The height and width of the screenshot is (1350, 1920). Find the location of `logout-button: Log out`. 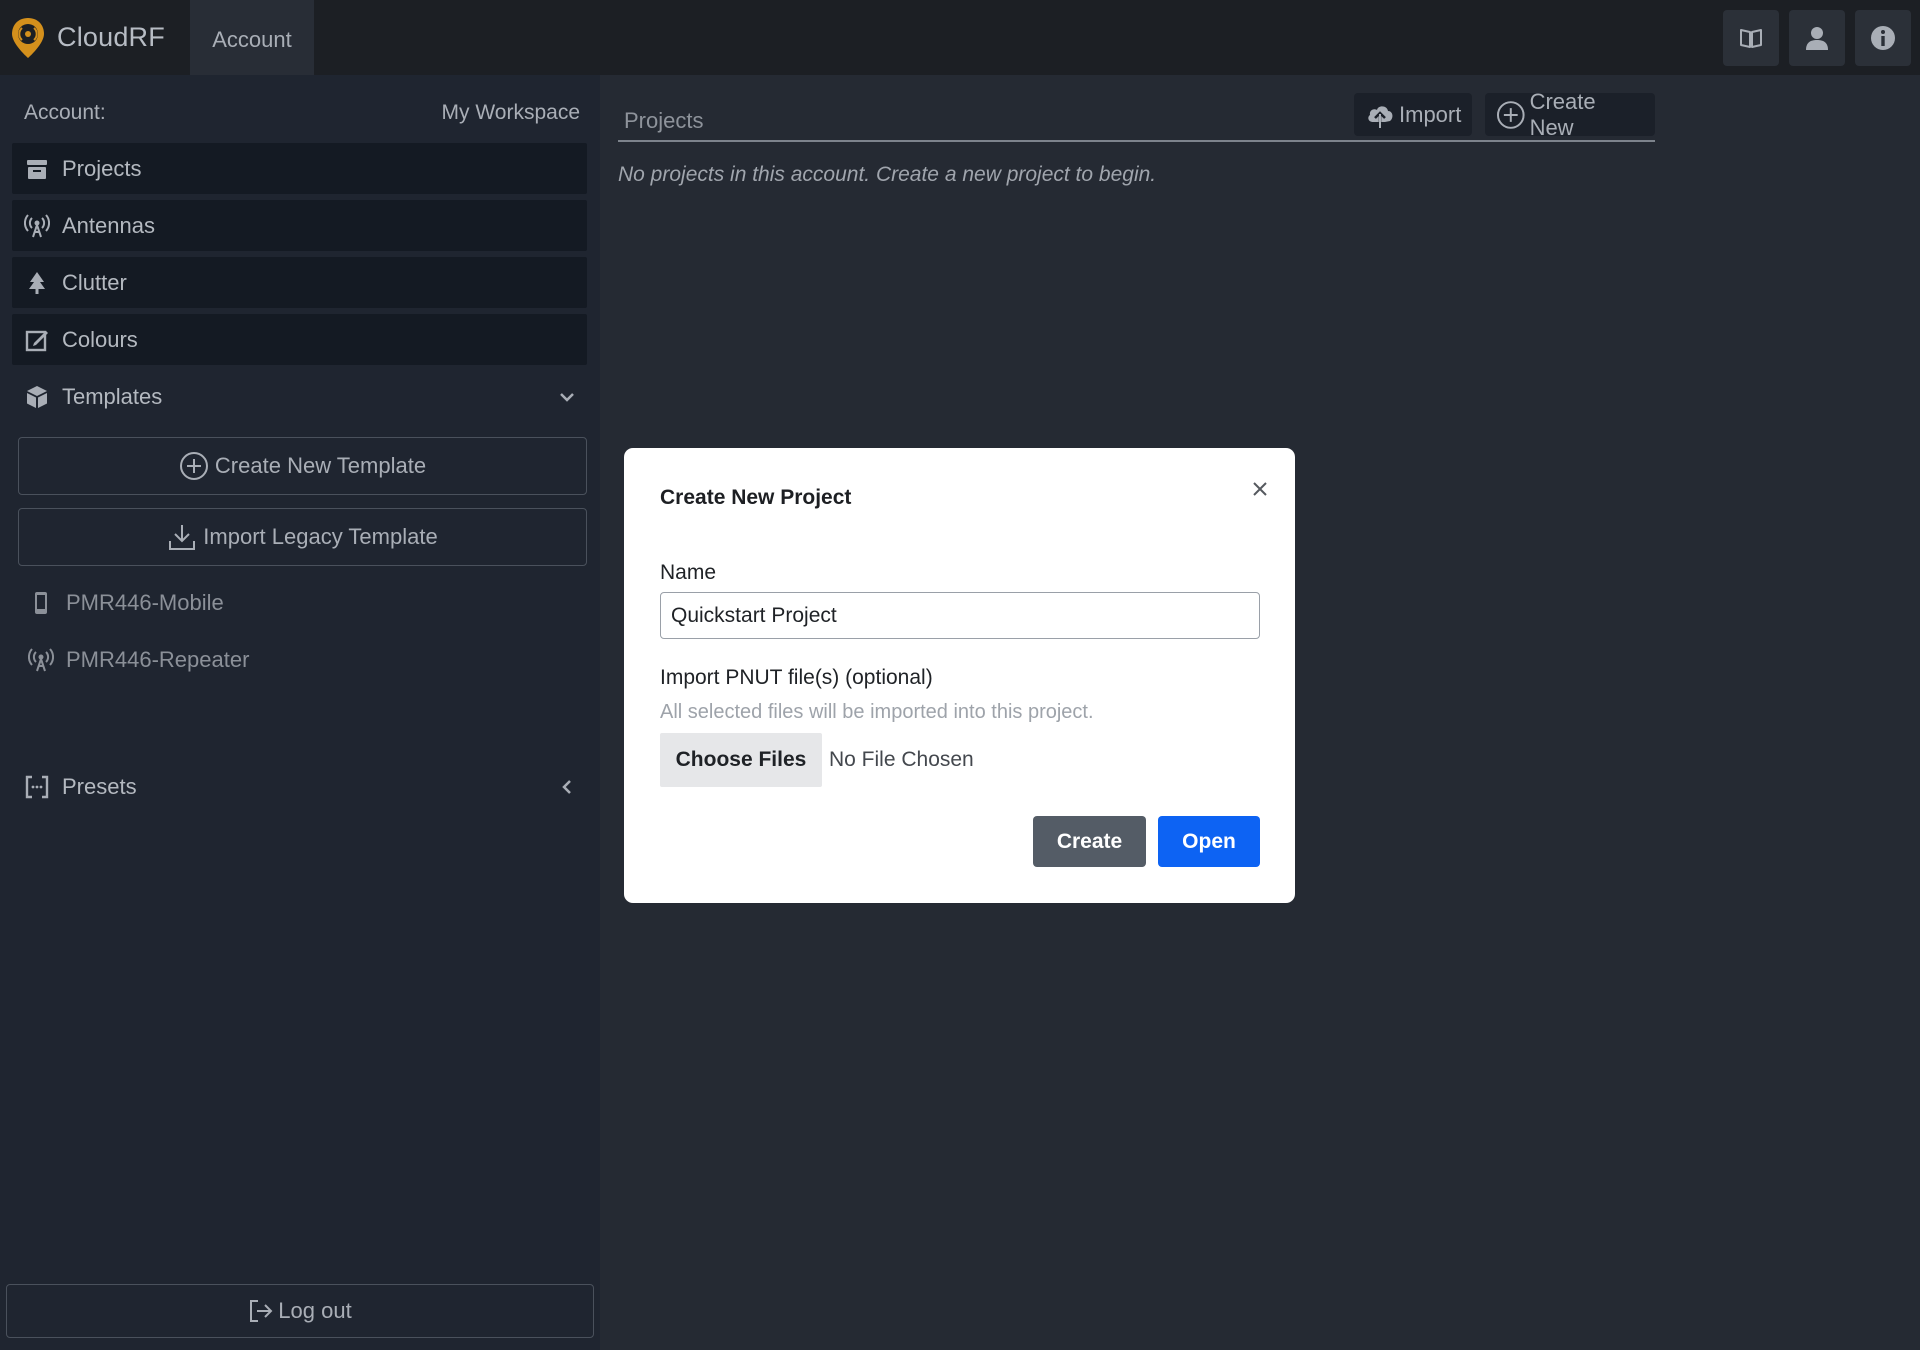

logout-button: Log out is located at coordinates (300, 1311).